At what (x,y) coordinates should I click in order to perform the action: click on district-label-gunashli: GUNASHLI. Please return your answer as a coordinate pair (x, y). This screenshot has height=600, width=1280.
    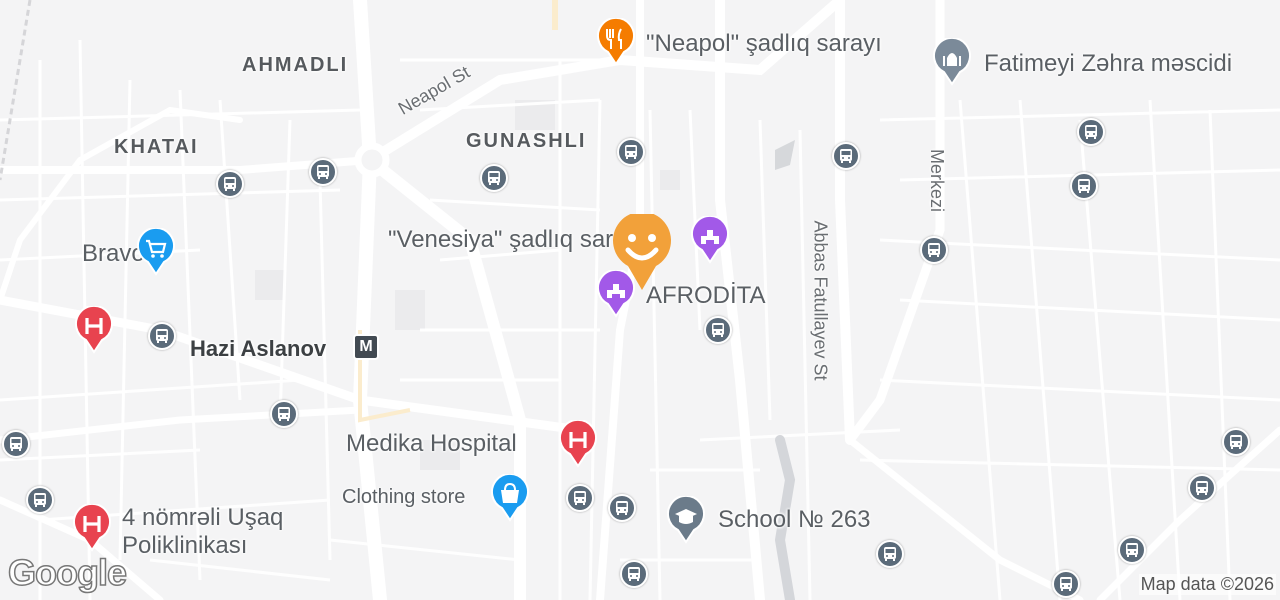
    Looking at the image, I should click on (526, 141).